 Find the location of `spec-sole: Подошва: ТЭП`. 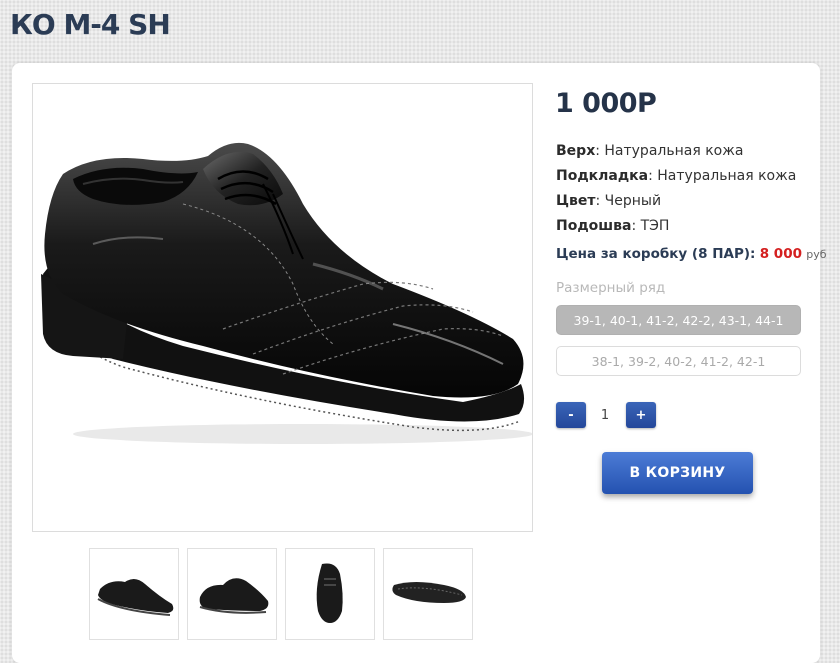

spec-sole: Подошва: ТЭП is located at coordinates (612, 226).